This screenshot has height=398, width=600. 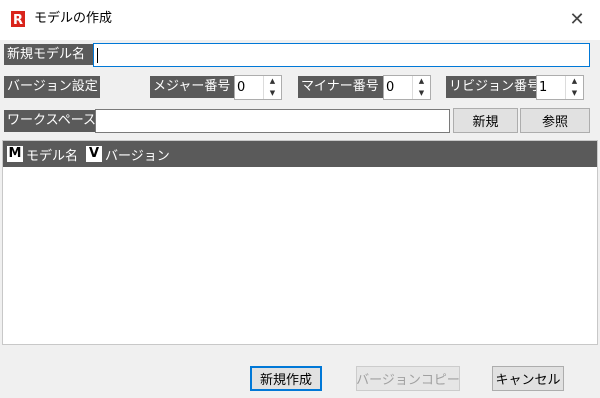 What do you see at coordinates (272, 121) in the screenshot?
I see `workspace-input` at bounding box center [272, 121].